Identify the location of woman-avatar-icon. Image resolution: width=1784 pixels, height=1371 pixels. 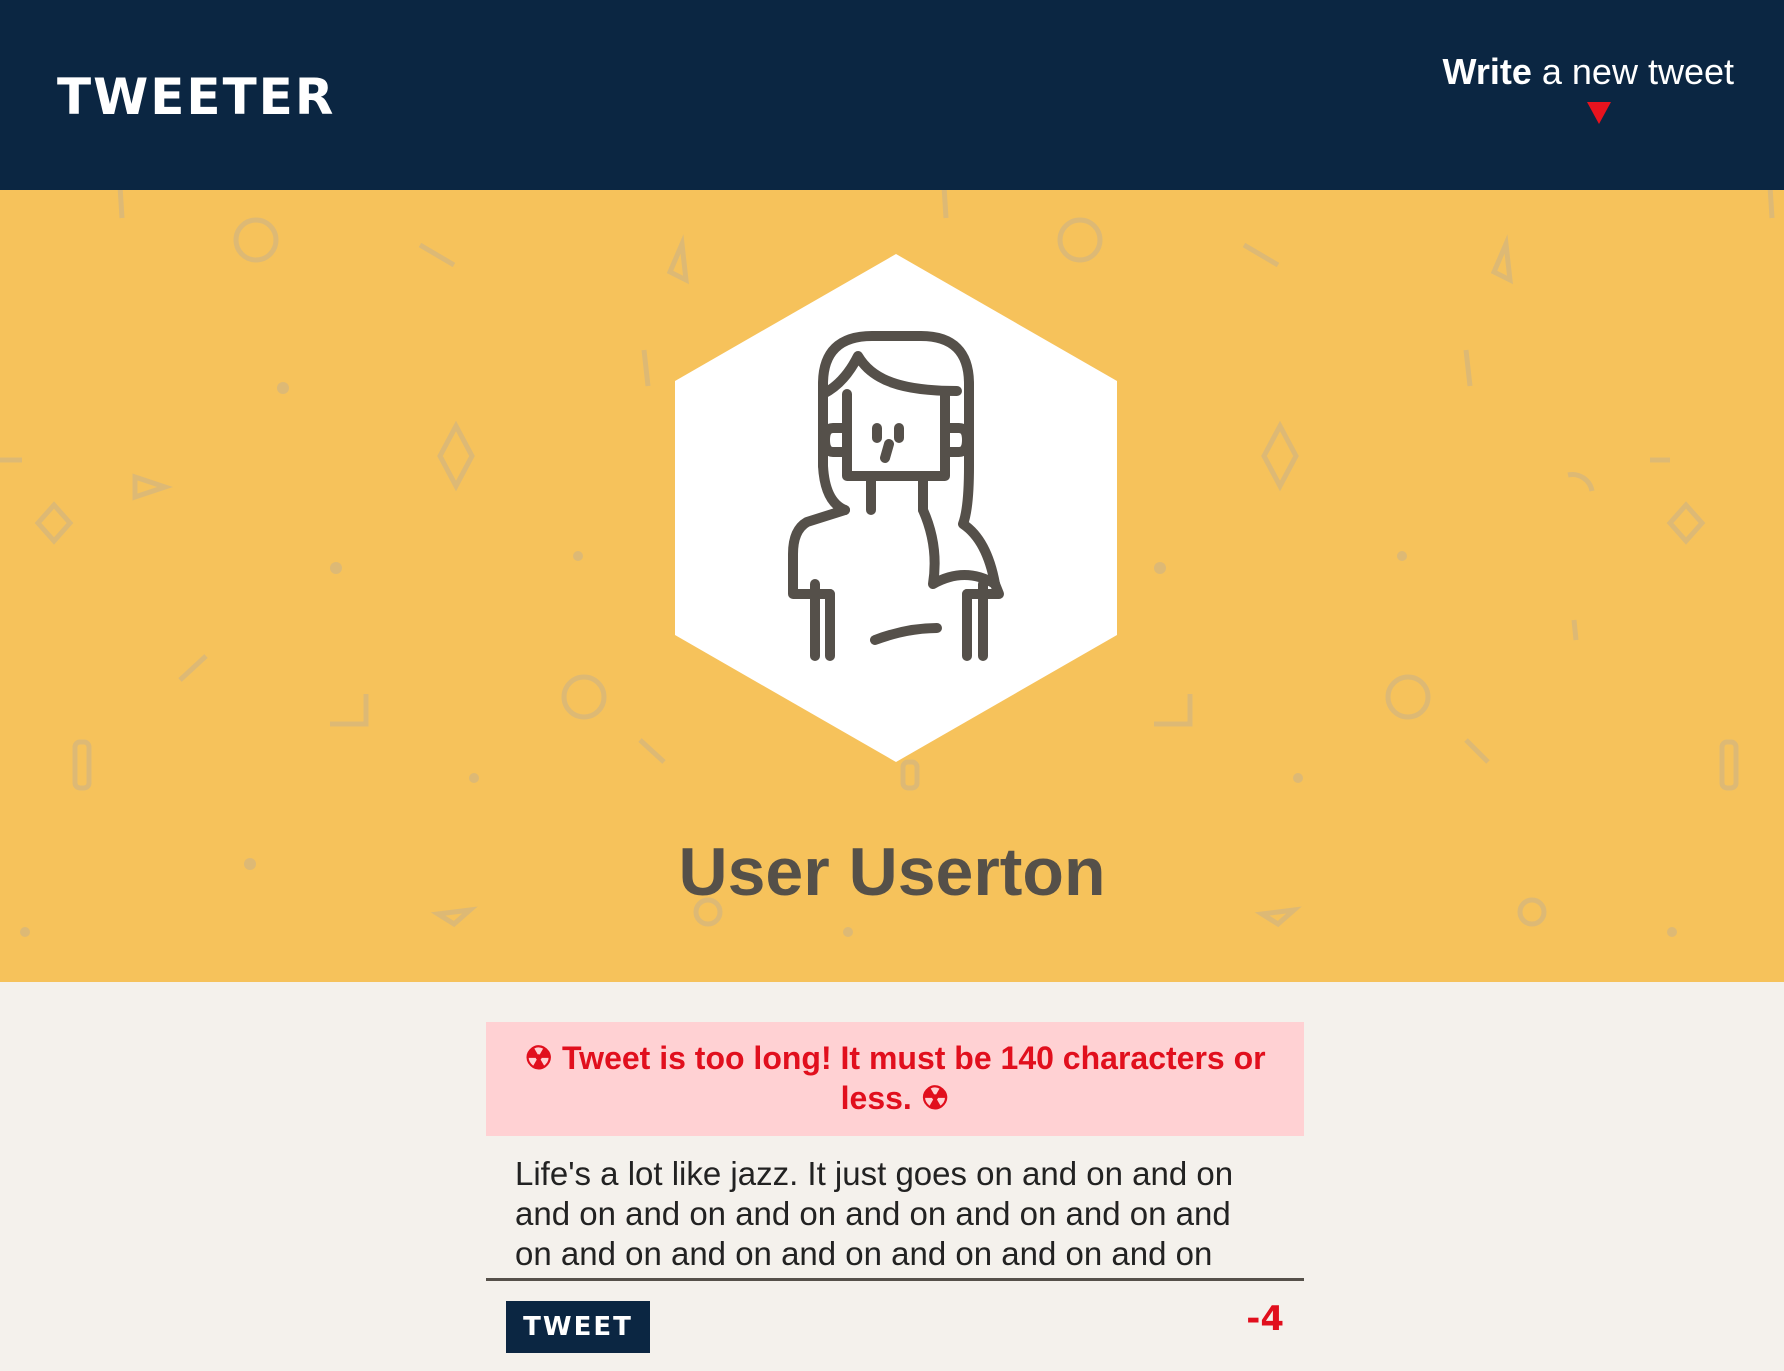
(896, 508).